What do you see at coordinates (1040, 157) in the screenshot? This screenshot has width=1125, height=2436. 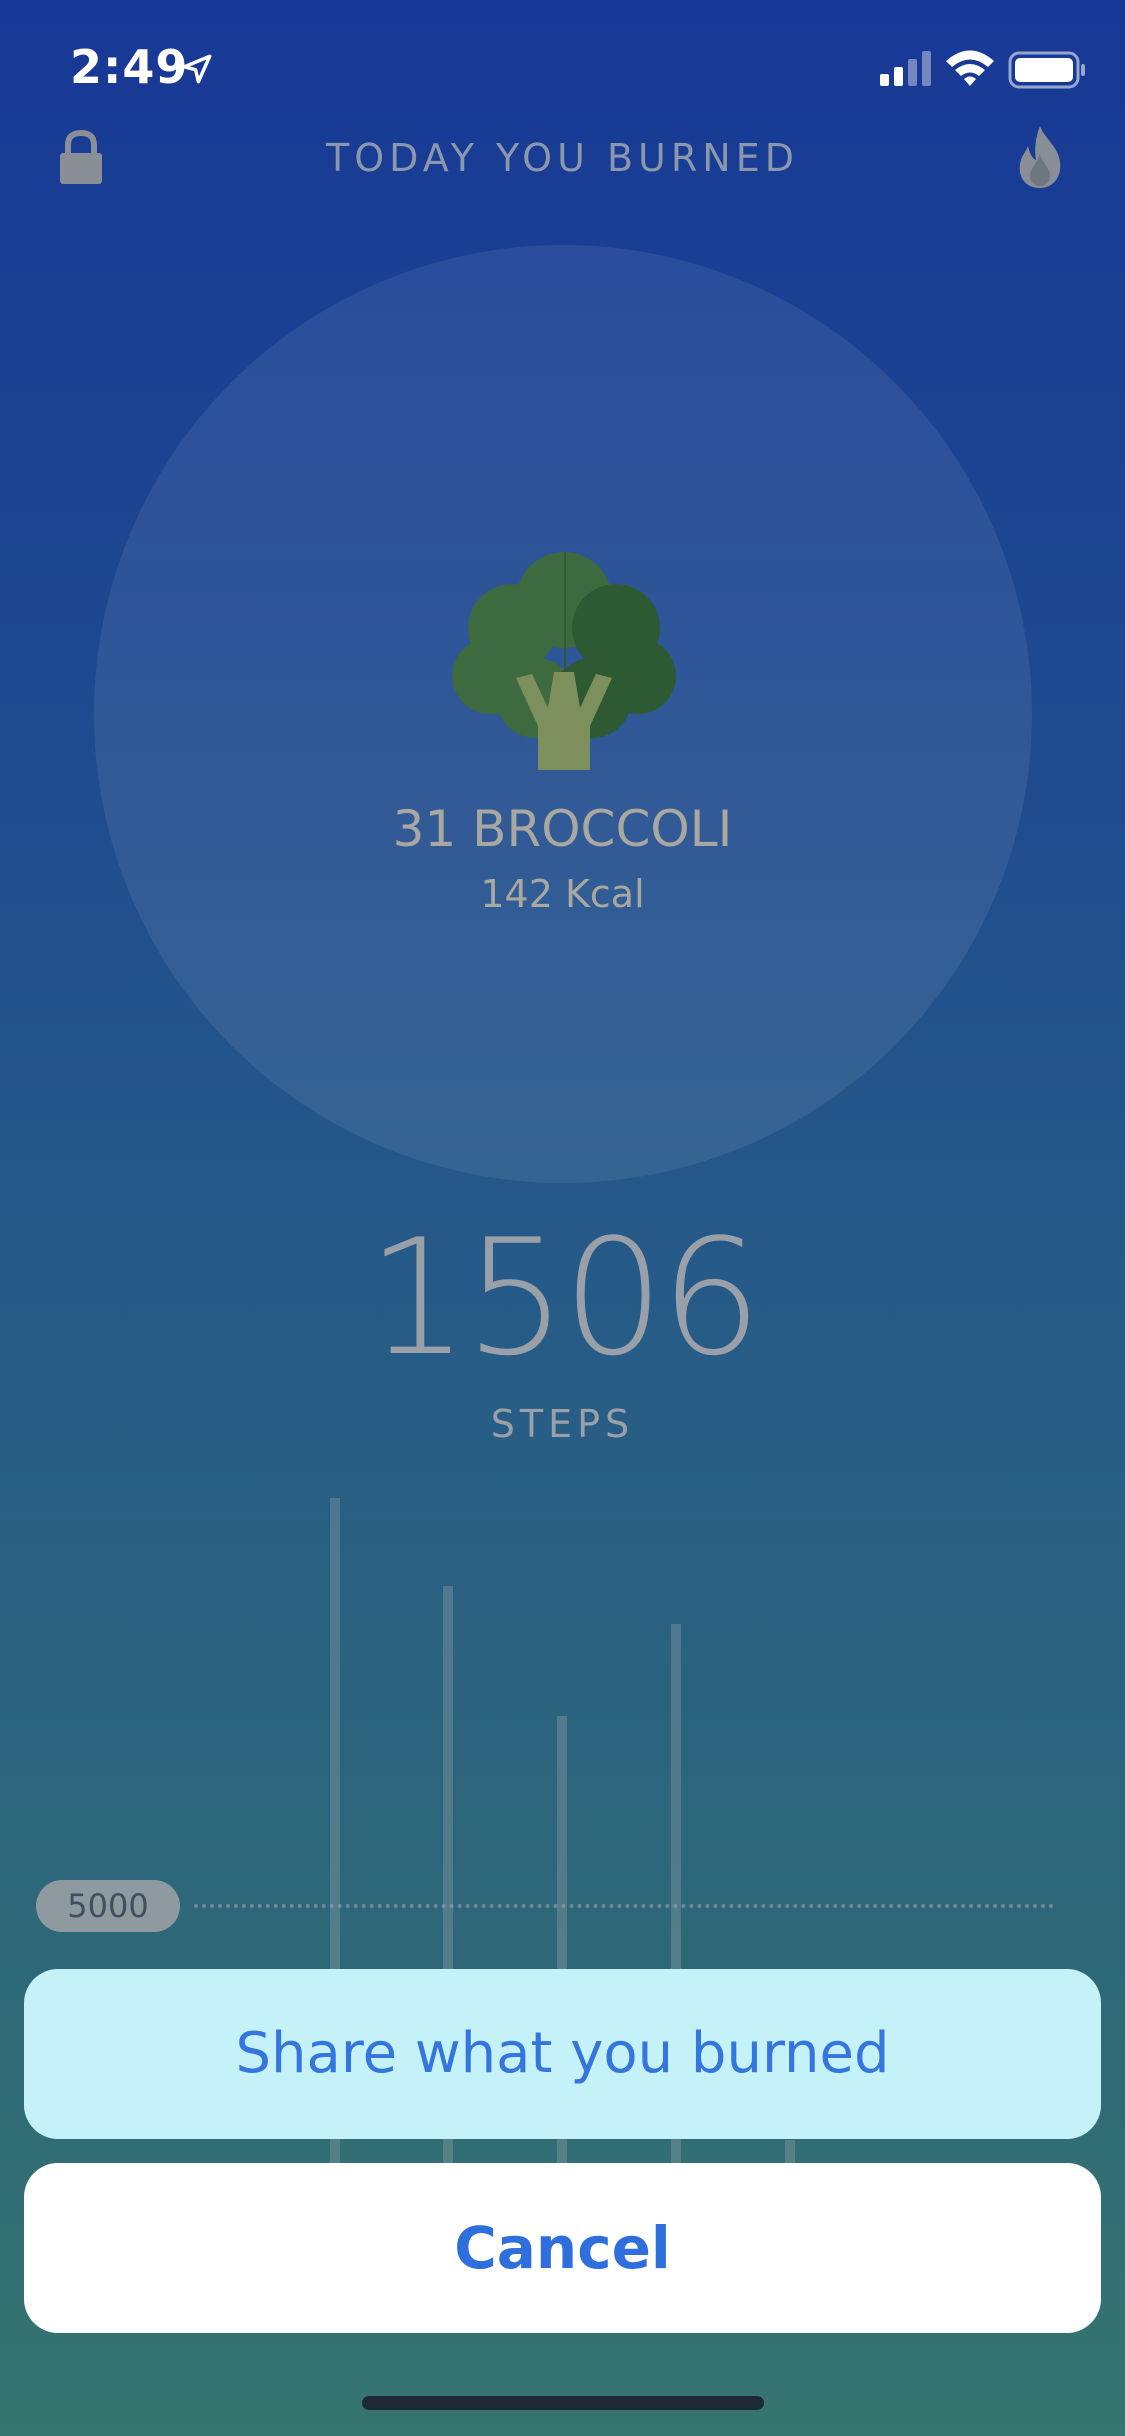 I see `flame-icon` at bounding box center [1040, 157].